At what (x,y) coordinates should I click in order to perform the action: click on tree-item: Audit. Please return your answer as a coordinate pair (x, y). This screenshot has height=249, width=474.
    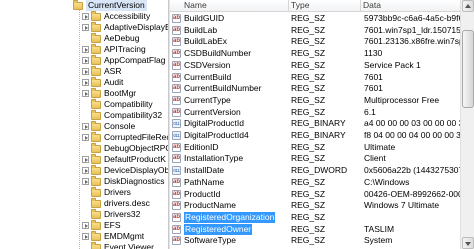
    Looking at the image, I should click on (103, 82).